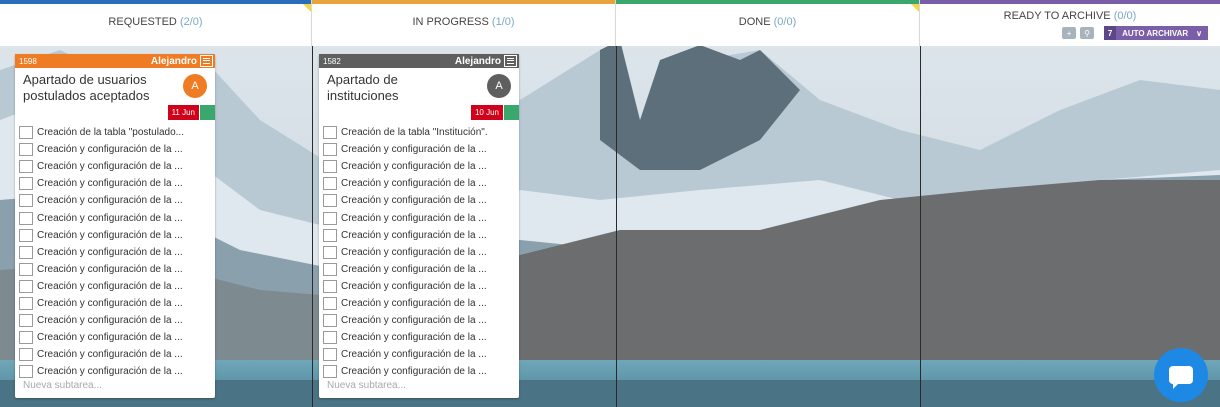  I want to click on column-title: REQUESTED, so click(142, 22).